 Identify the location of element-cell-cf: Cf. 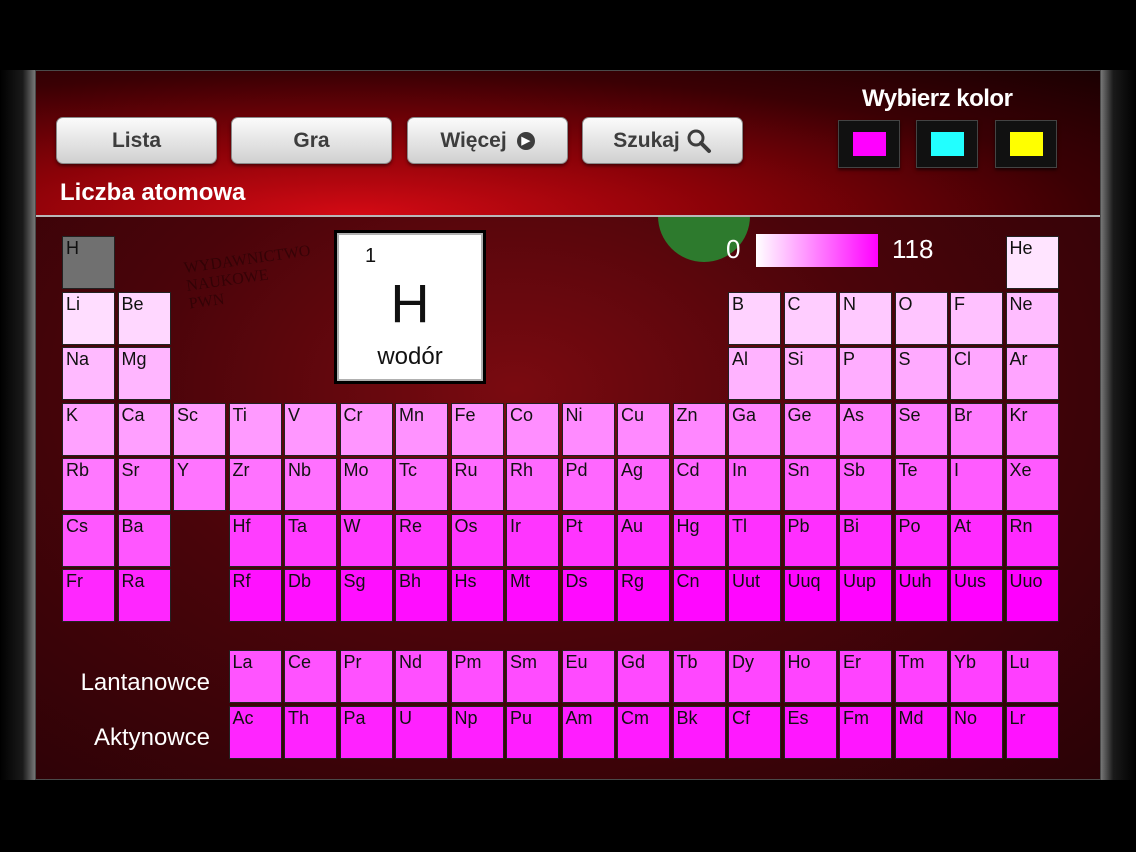
(754, 732).